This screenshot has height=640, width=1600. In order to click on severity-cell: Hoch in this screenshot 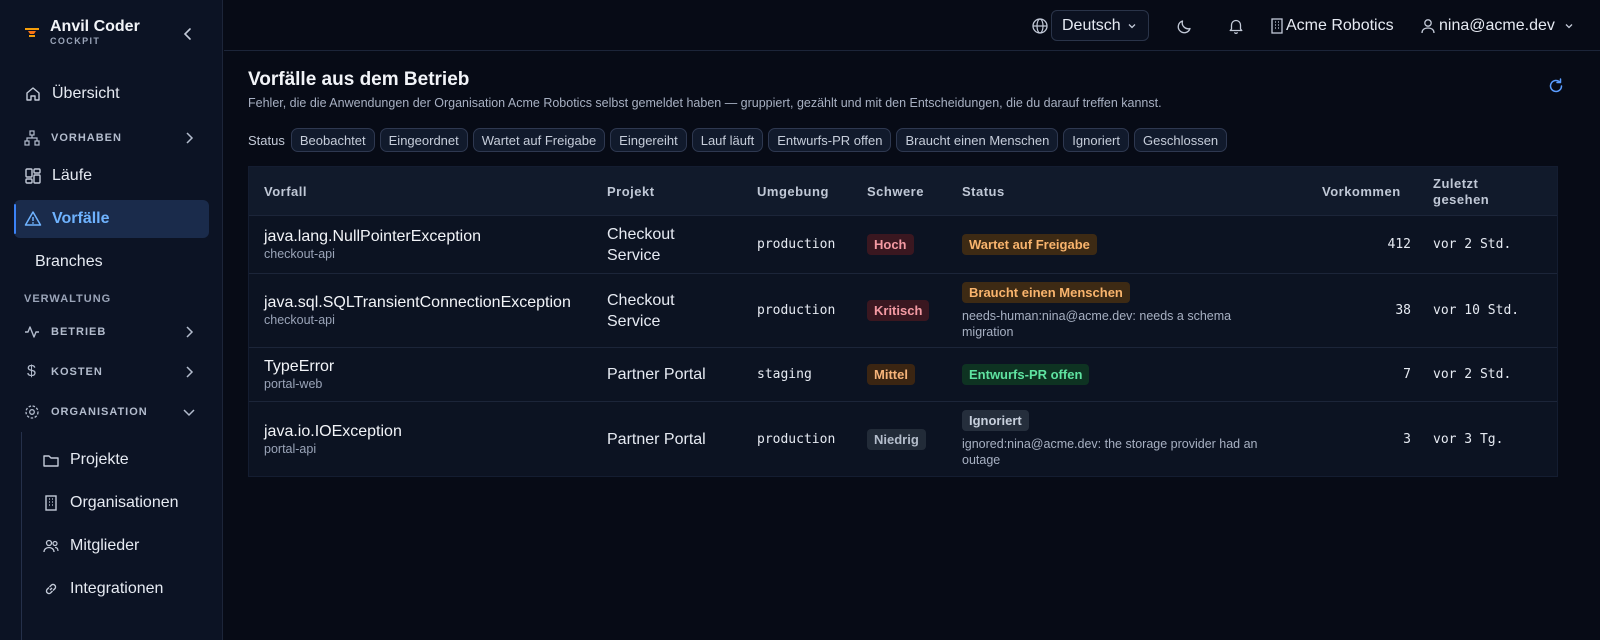, I will do `click(890, 244)`.